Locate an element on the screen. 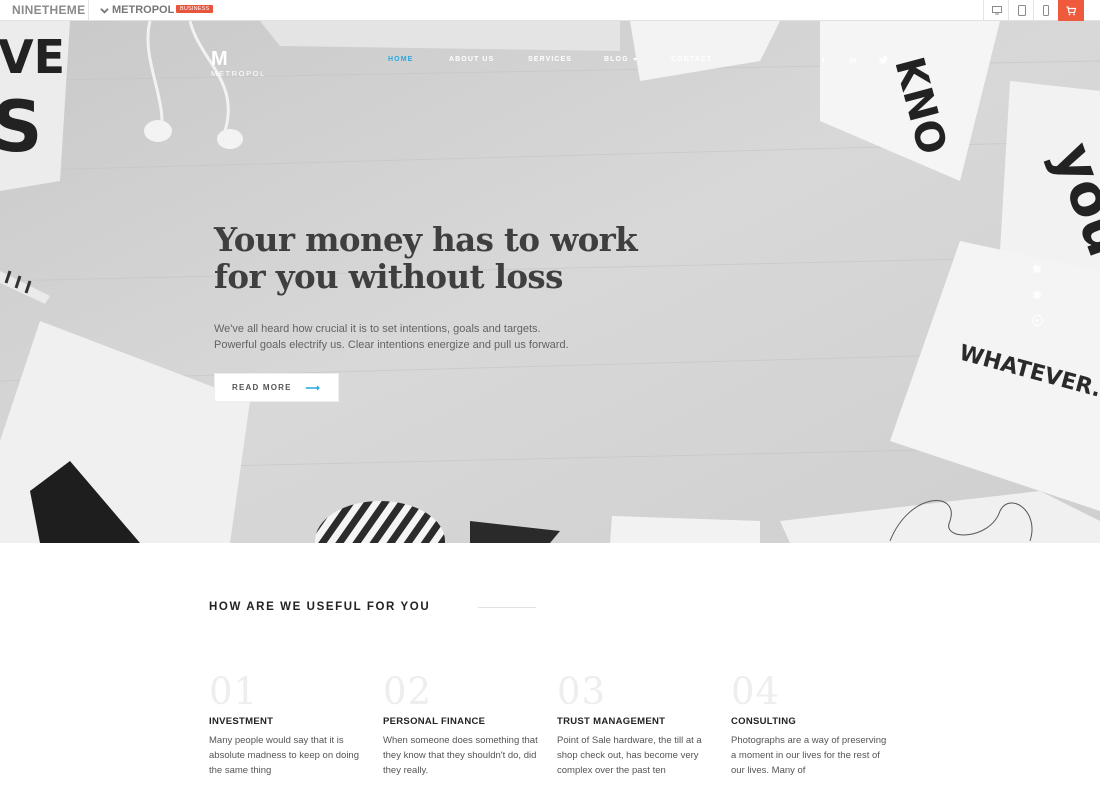 The height and width of the screenshot is (800, 1100). theme-name: METROPOL is located at coordinates (143, 10).